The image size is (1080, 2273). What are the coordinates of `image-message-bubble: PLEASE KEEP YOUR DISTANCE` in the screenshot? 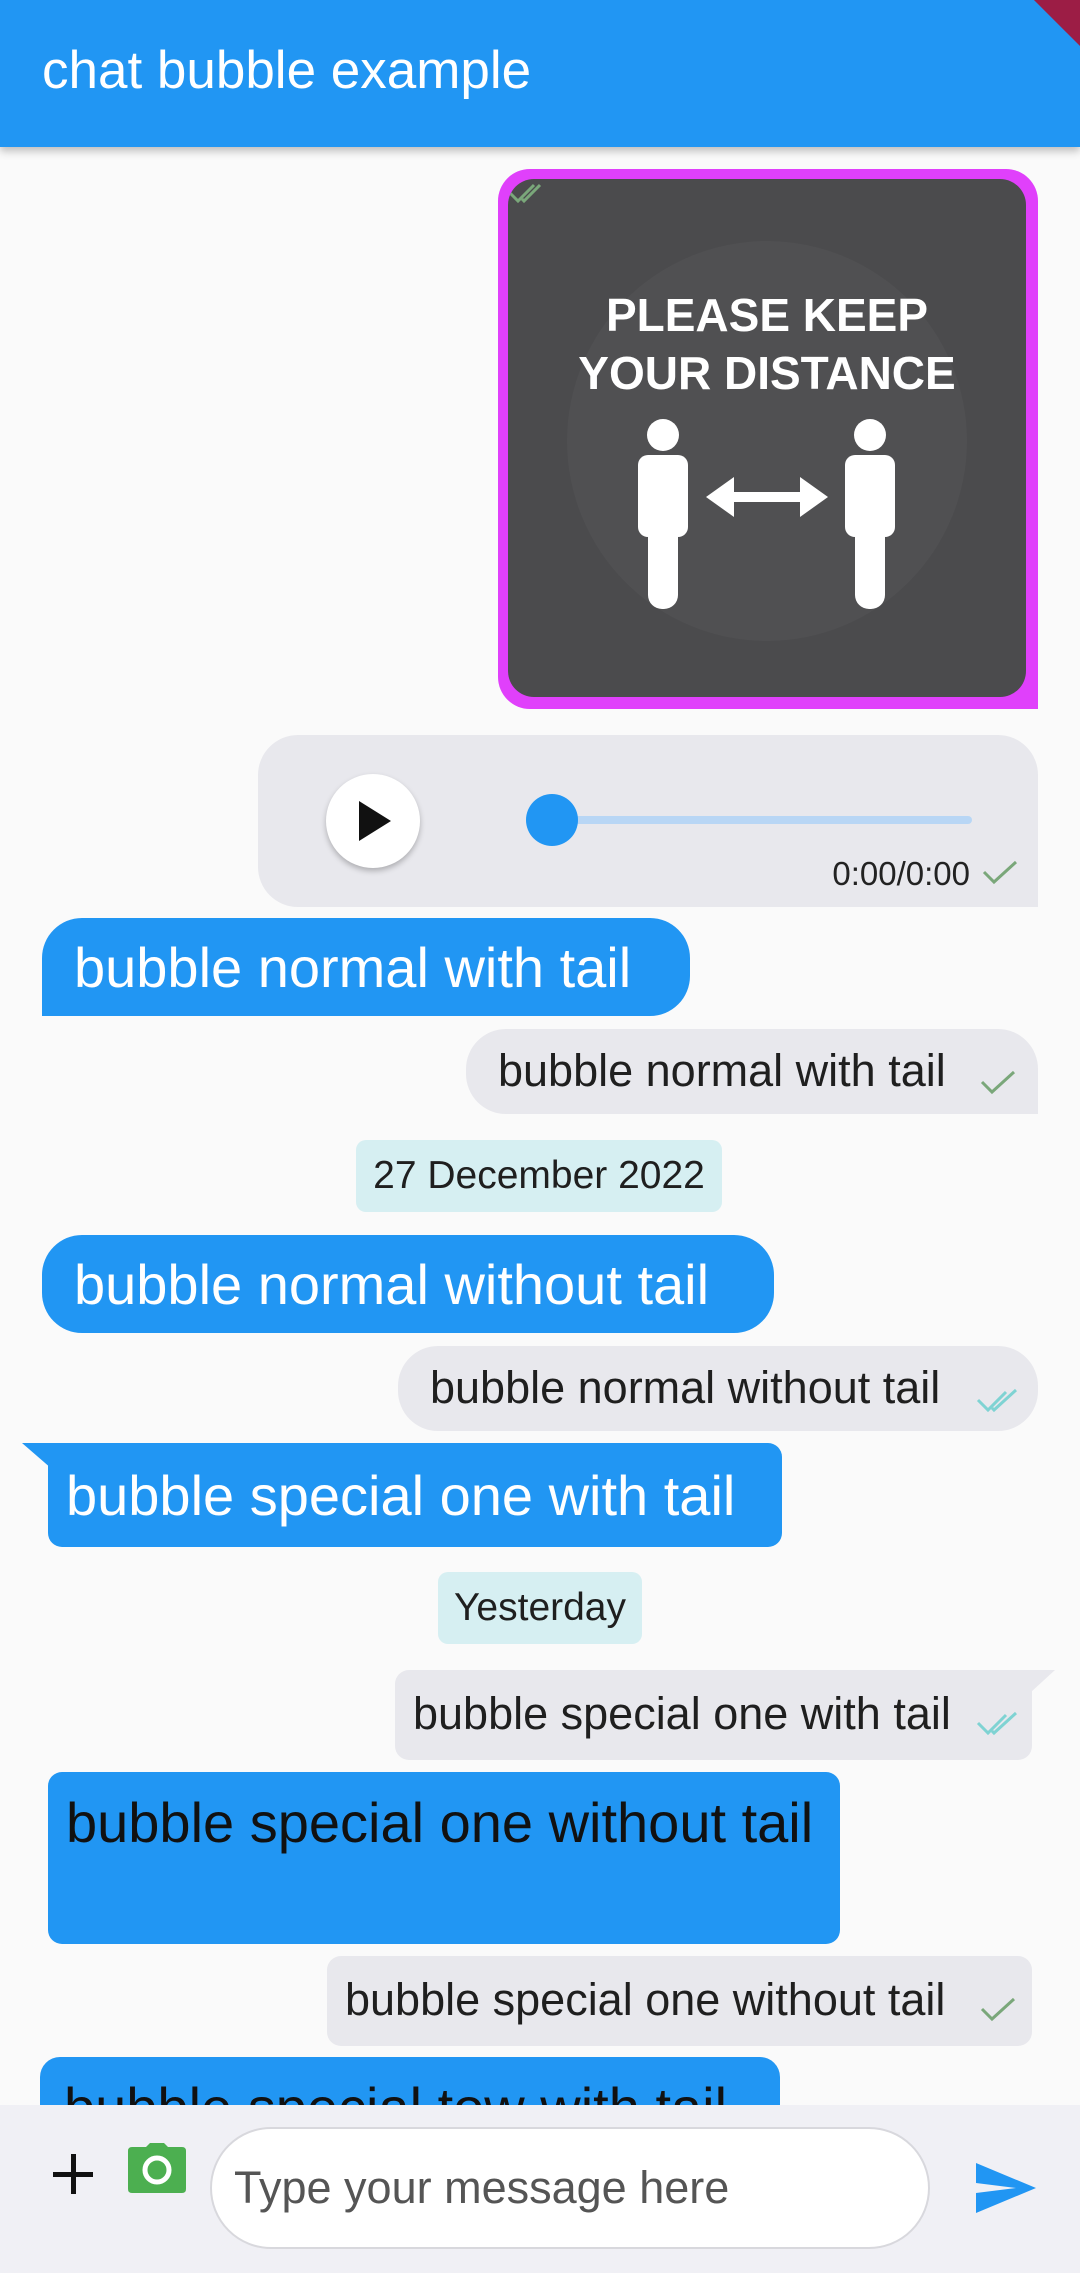 It's located at (768, 439).